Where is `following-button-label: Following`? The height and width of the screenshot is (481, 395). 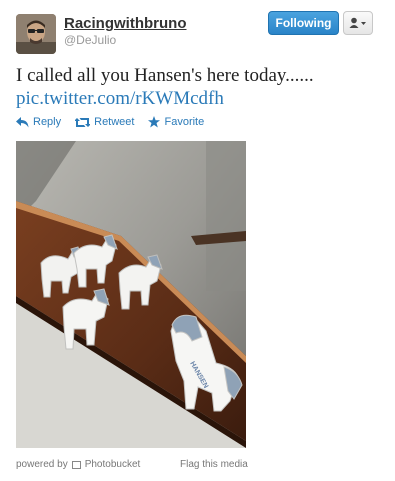 following-button-label: Following is located at coordinates (303, 23).